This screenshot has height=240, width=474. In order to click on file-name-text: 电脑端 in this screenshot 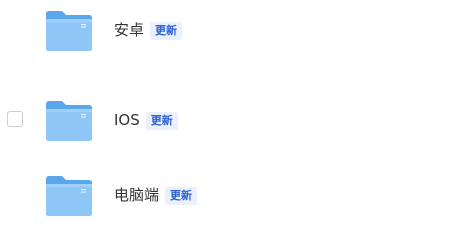, I will do `click(137, 195)`.